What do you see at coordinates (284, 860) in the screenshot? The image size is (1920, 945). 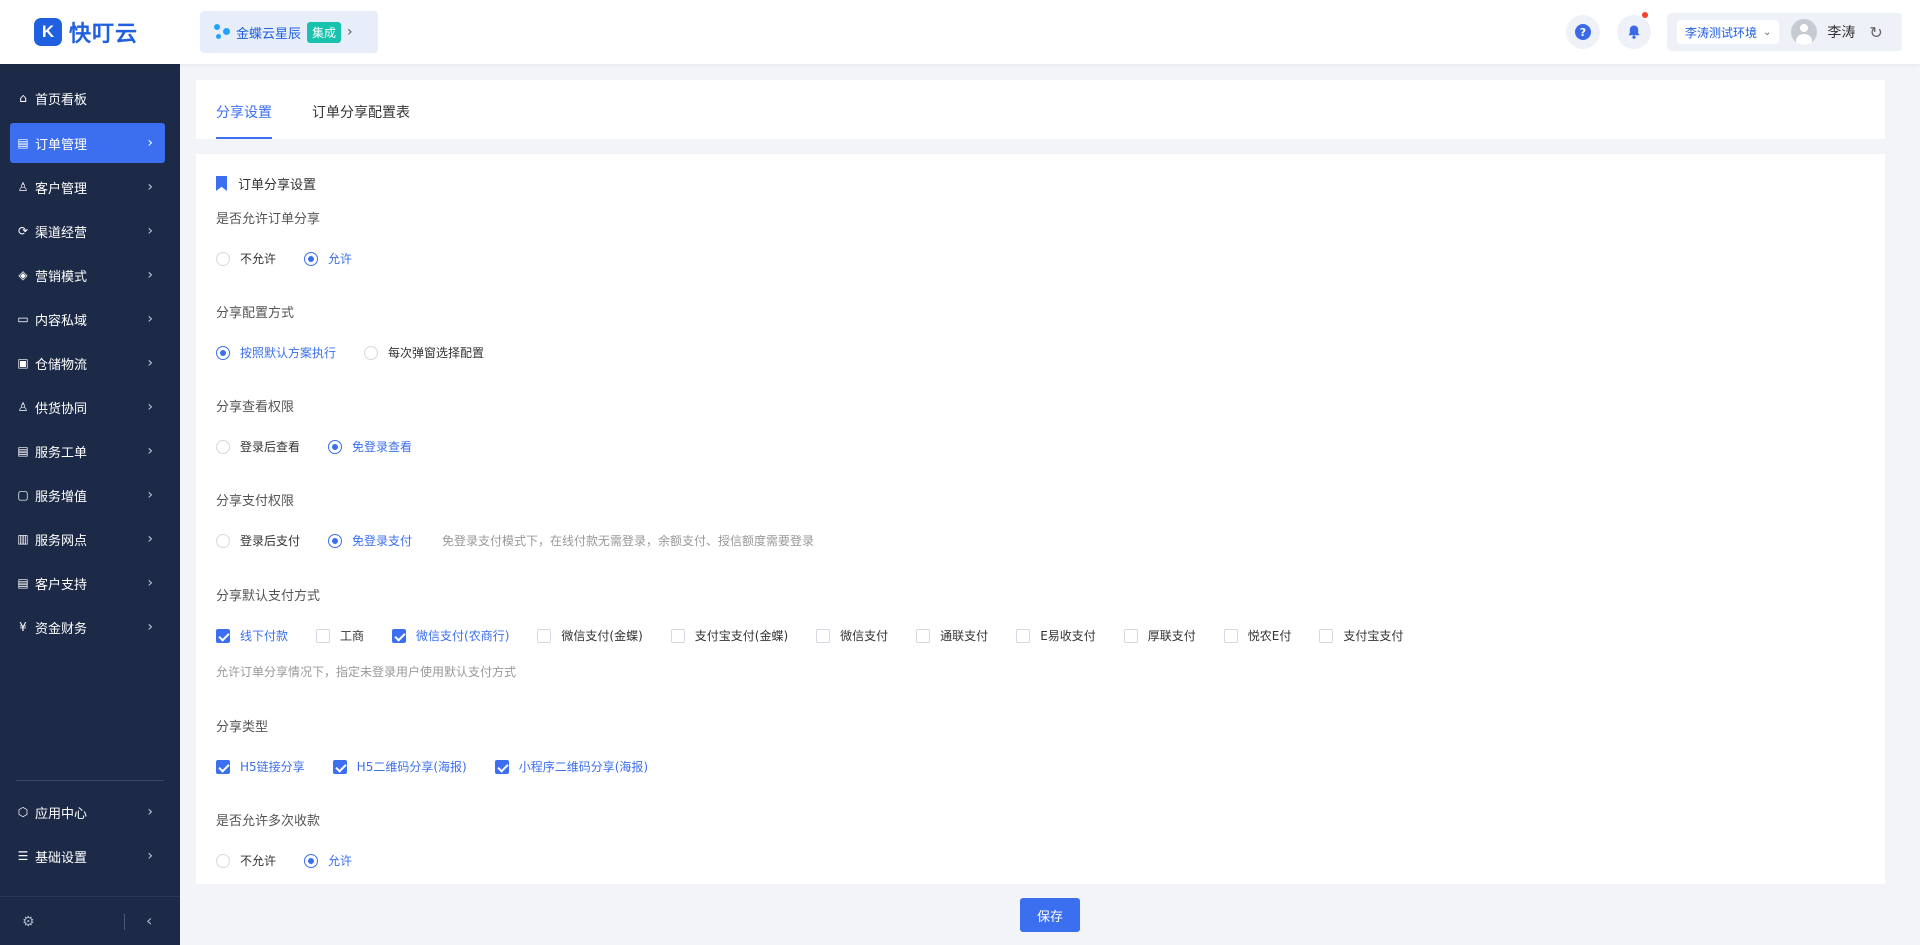 I see `multi-collect-options: 不允许 允许` at bounding box center [284, 860].